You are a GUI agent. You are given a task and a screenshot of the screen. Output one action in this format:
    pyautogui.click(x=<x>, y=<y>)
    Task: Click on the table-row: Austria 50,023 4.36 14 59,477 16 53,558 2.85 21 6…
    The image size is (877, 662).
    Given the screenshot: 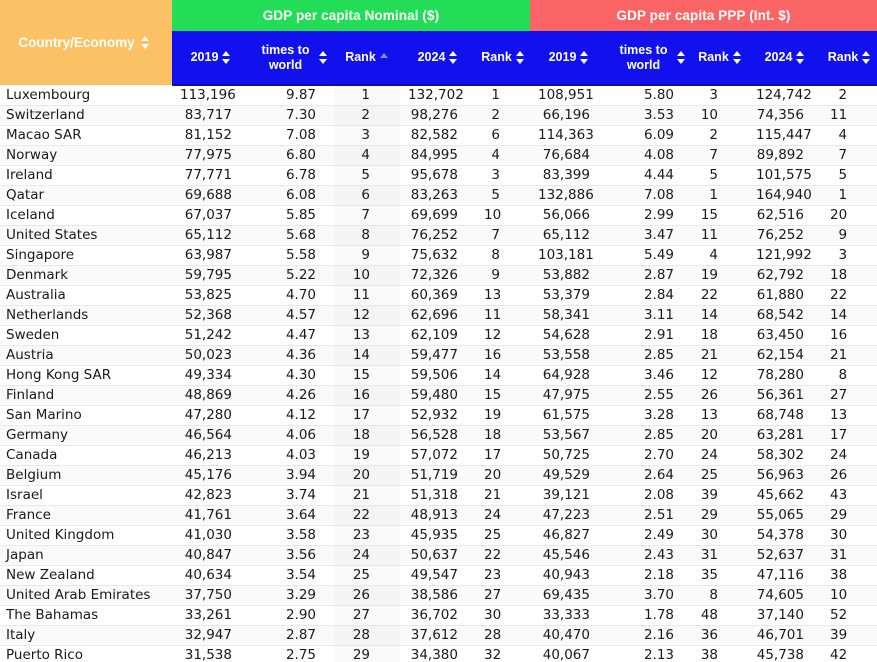 What is the action you would take?
    pyautogui.click(x=438, y=355)
    